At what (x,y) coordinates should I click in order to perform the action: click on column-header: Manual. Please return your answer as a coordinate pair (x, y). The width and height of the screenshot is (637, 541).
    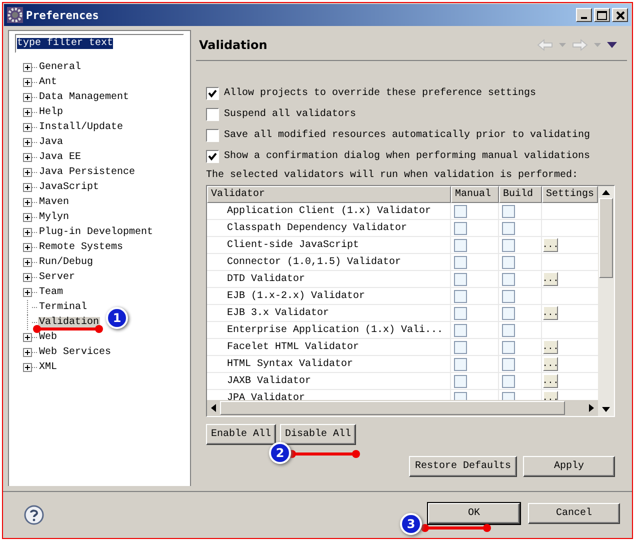
    Looking at the image, I should click on (474, 194).